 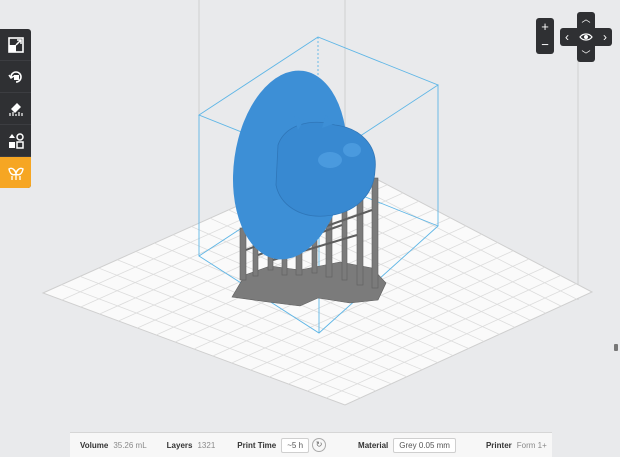 What do you see at coordinates (206, 445) in the screenshot?
I see `layers-value: 1321` at bounding box center [206, 445].